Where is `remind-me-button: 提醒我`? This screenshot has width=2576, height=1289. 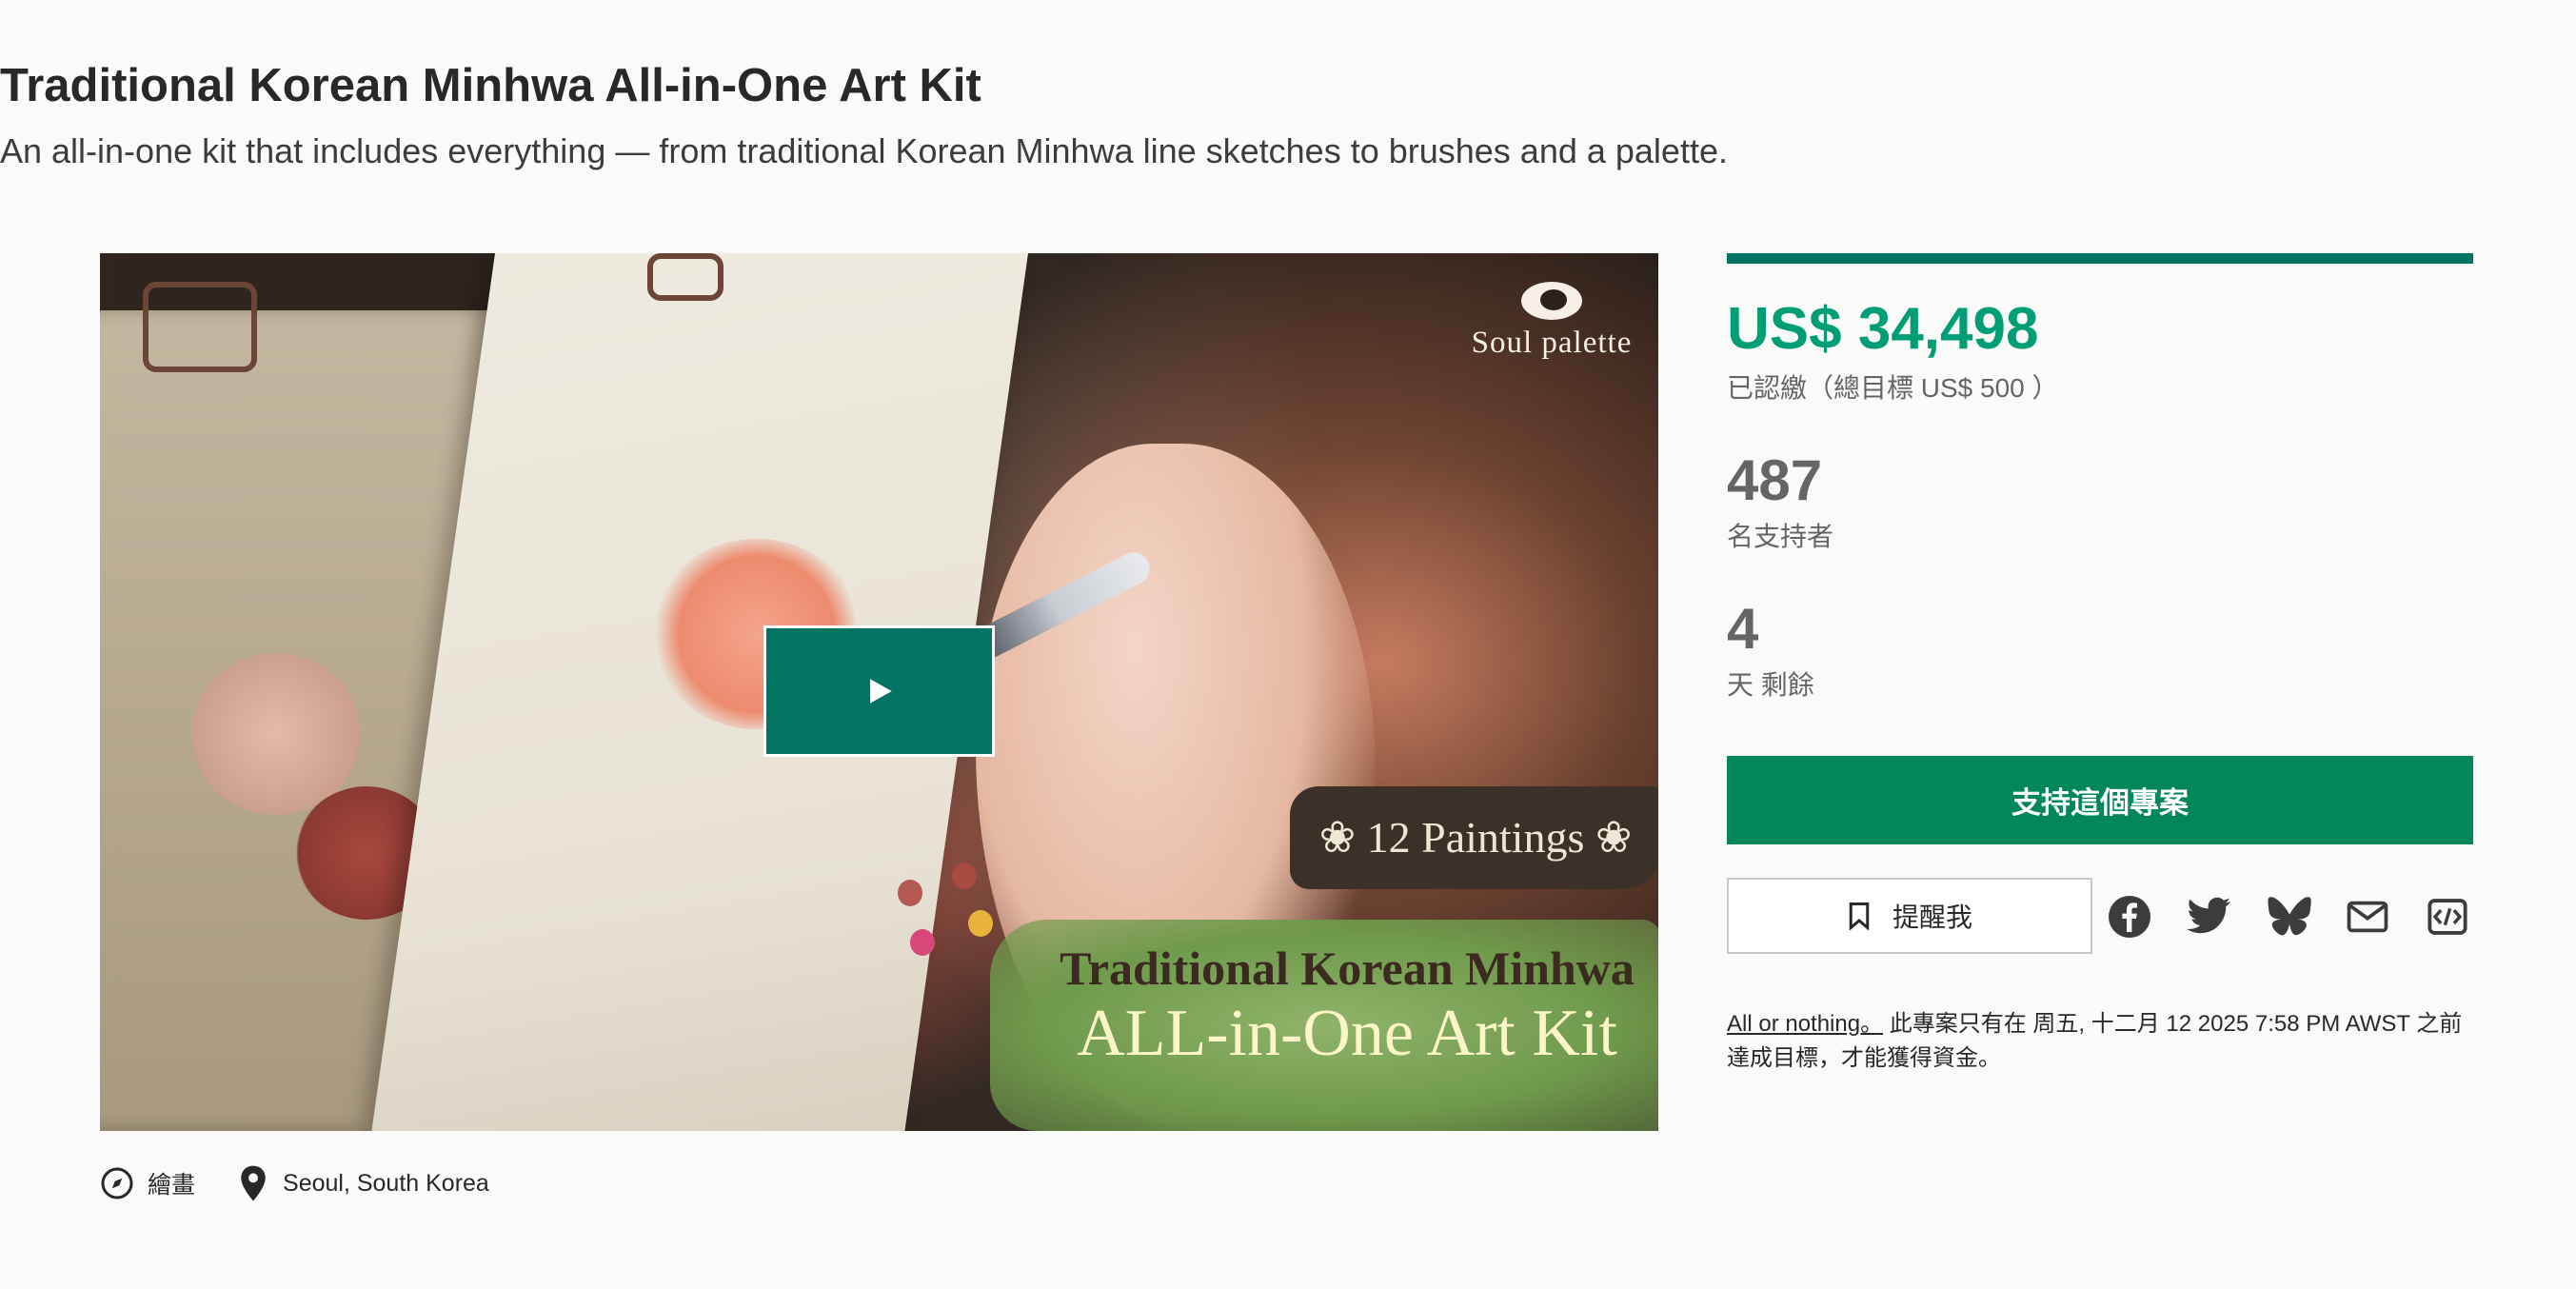
remind-me-button: 提醒我 is located at coordinates (1909, 916).